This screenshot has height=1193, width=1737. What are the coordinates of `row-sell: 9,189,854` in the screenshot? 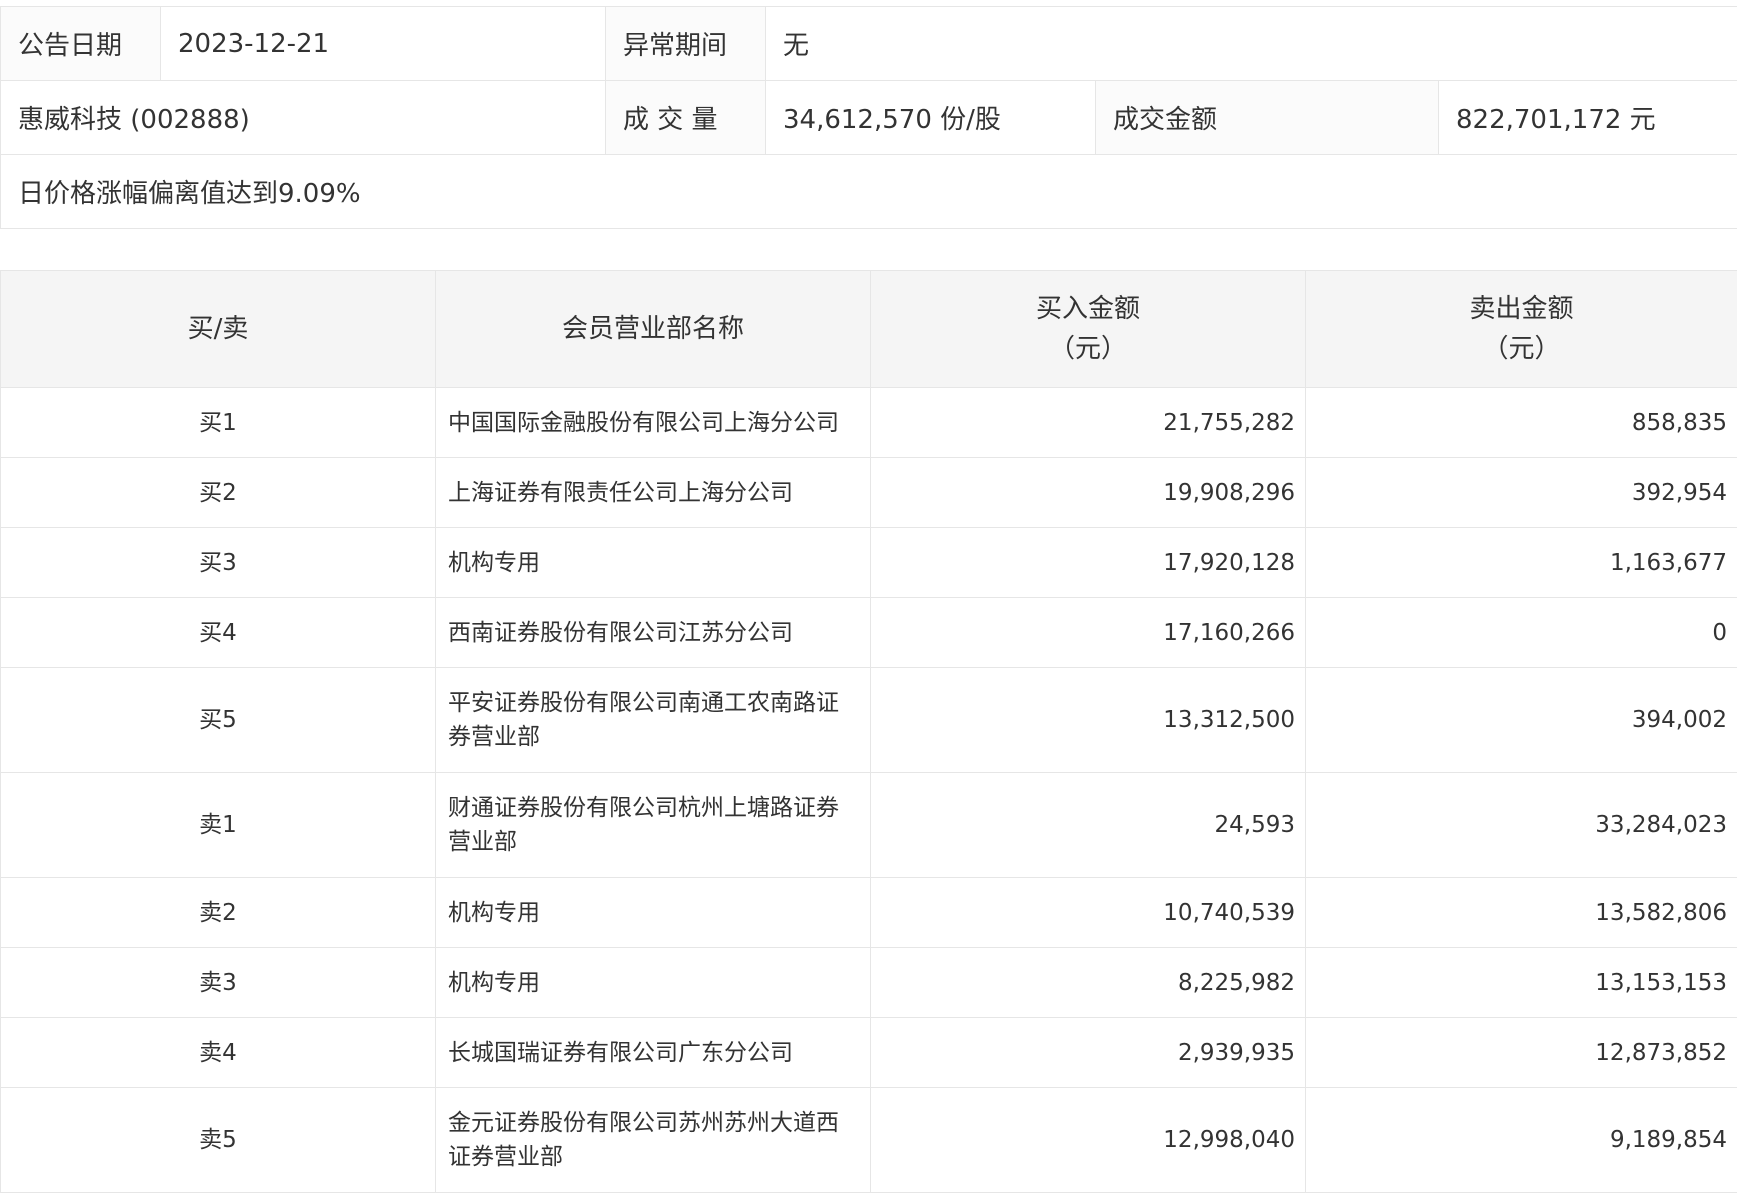 It's located at (1521, 1140).